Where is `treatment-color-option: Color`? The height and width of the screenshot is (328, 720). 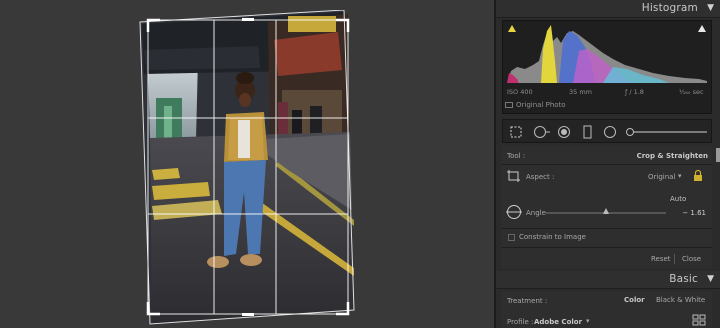 treatment-color-option: Color is located at coordinates (634, 300).